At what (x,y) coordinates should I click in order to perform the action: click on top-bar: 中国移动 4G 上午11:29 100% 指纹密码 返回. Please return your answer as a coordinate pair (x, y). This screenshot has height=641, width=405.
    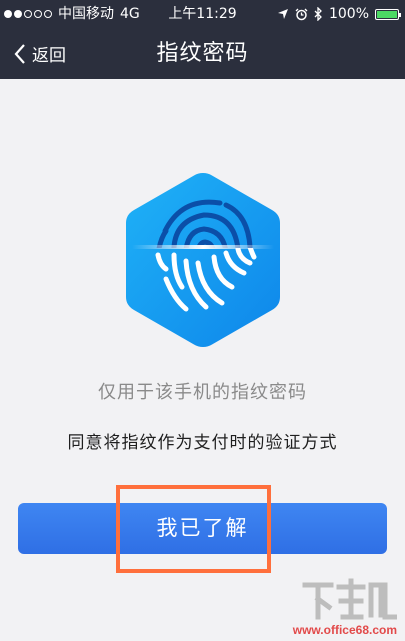
    Looking at the image, I should click on (202, 39).